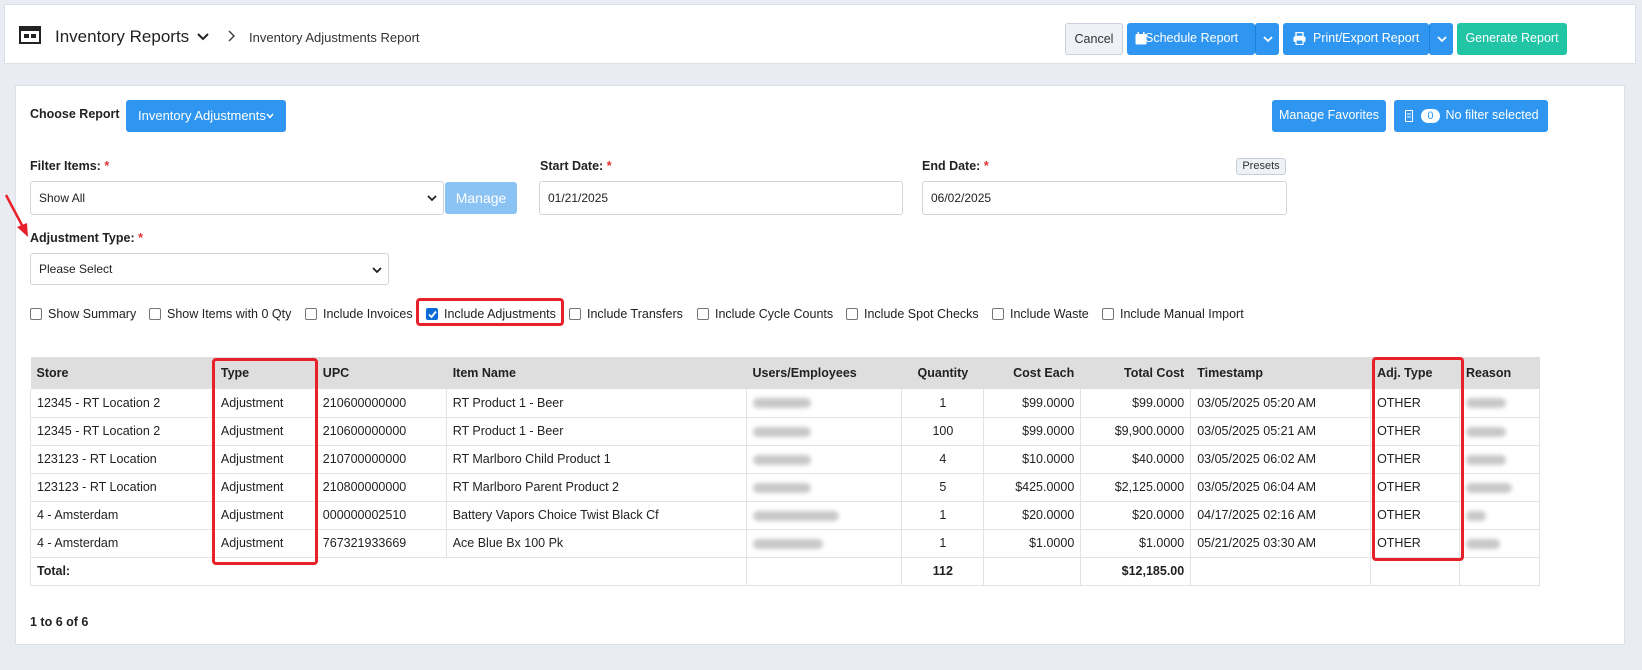 The height and width of the screenshot is (670, 1642). I want to click on cell-quantity: 4, so click(943, 459).